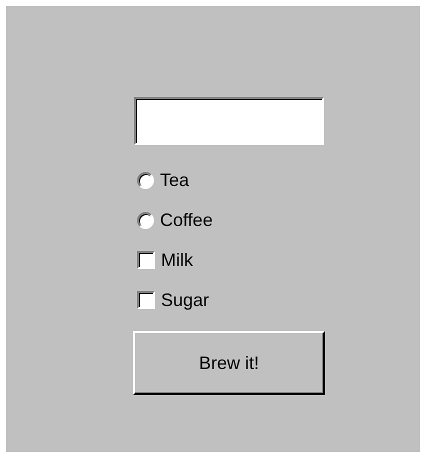 This screenshot has width=426, height=458. What do you see at coordinates (185, 300) in the screenshot?
I see `option-label: Sugar` at bounding box center [185, 300].